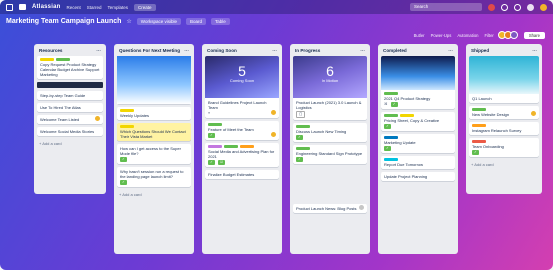  I want to click on attachment-icon: ⌘, so click(386, 104).